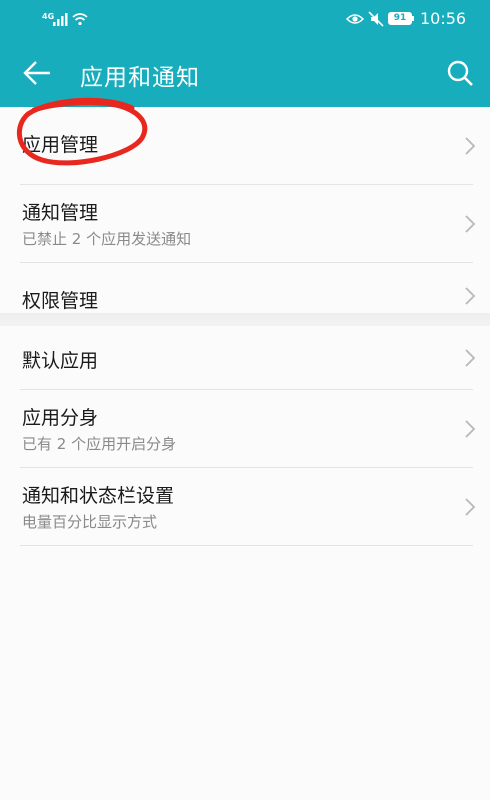 The image size is (490, 800). What do you see at coordinates (60, 361) in the screenshot?
I see `menu-item-title: 默认应用` at bounding box center [60, 361].